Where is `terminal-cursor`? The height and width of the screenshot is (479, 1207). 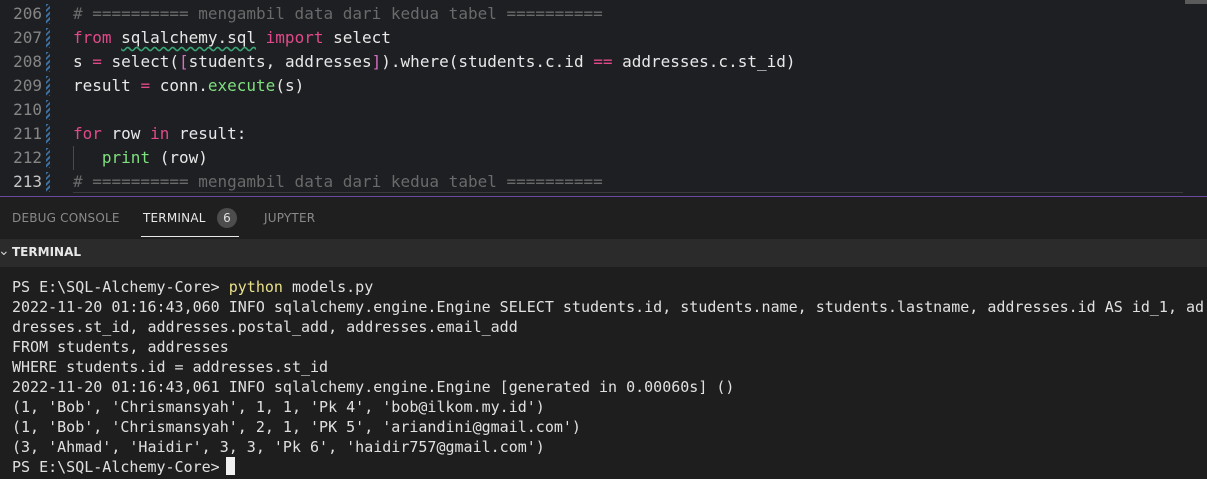
terminal-cursor is located at coordinates (230, 466).